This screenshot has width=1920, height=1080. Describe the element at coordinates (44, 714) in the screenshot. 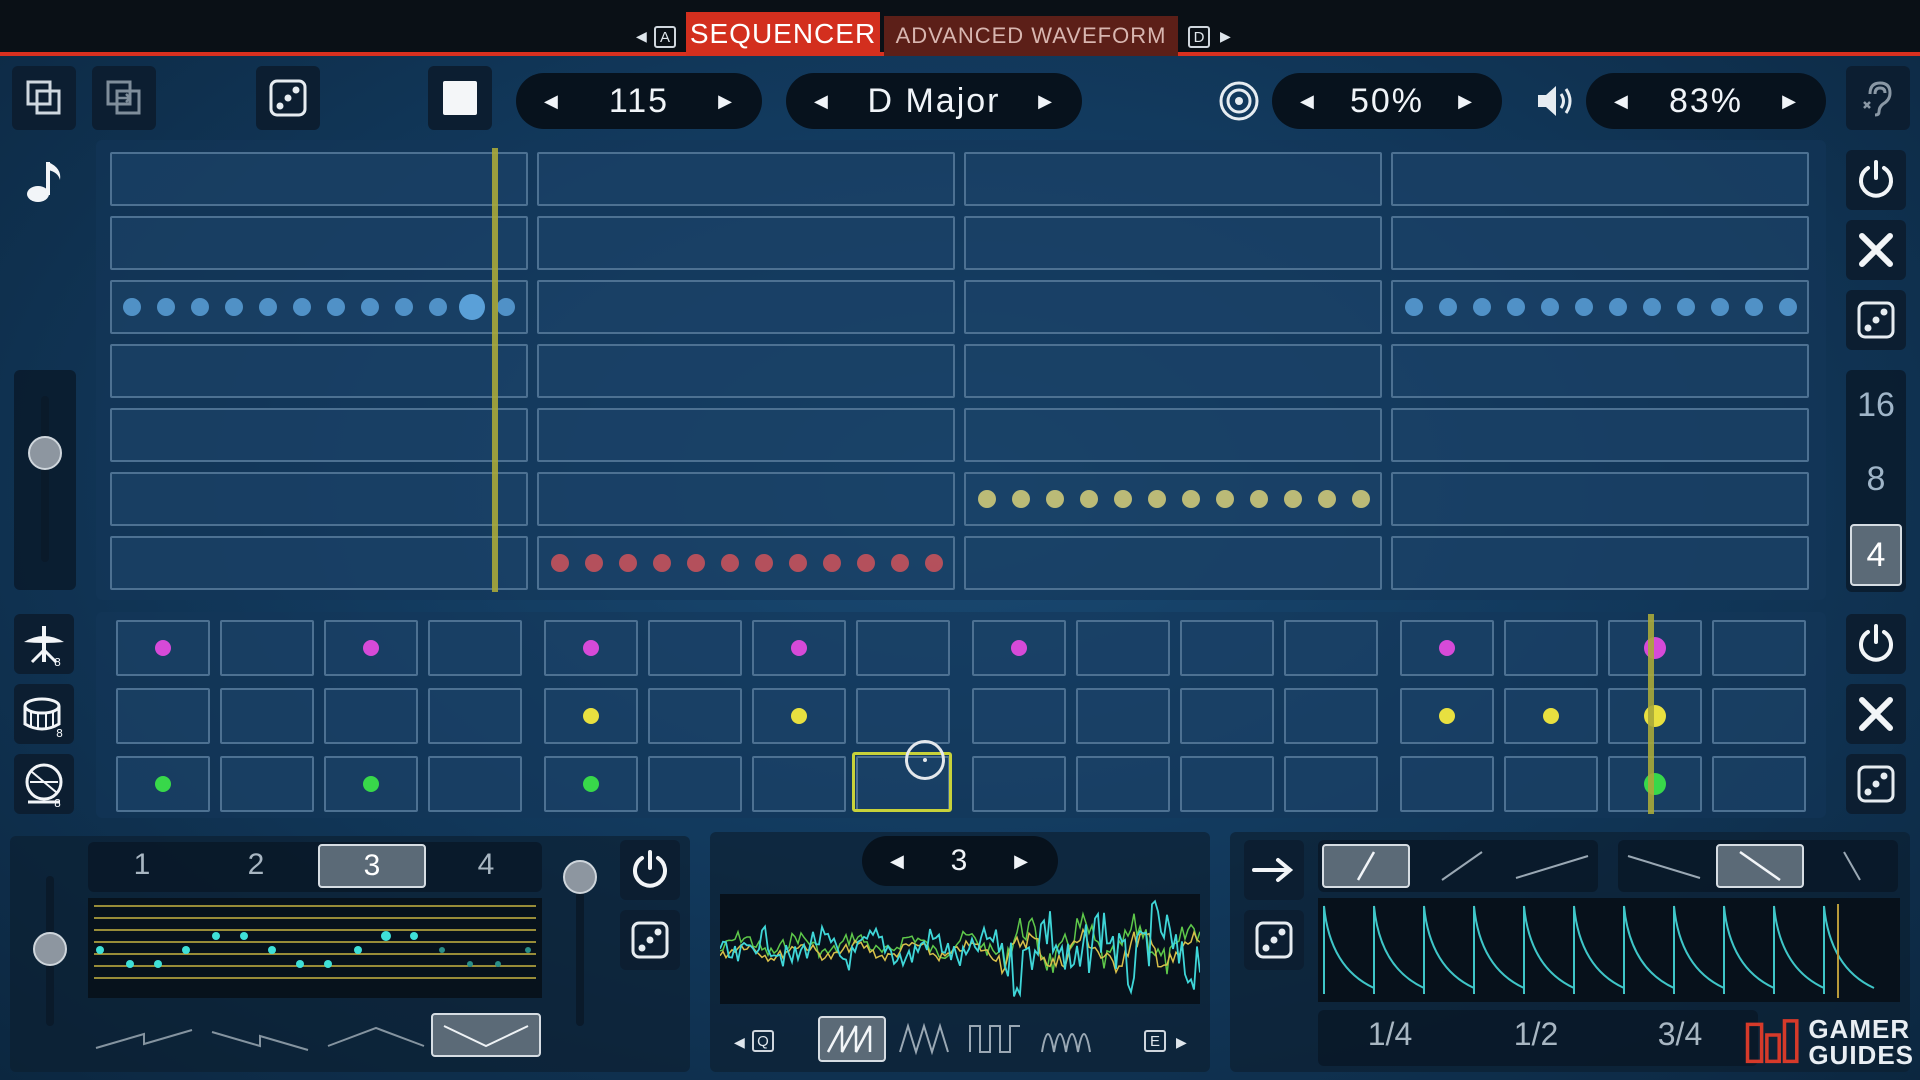

I see `snare-button: 8` at that location.